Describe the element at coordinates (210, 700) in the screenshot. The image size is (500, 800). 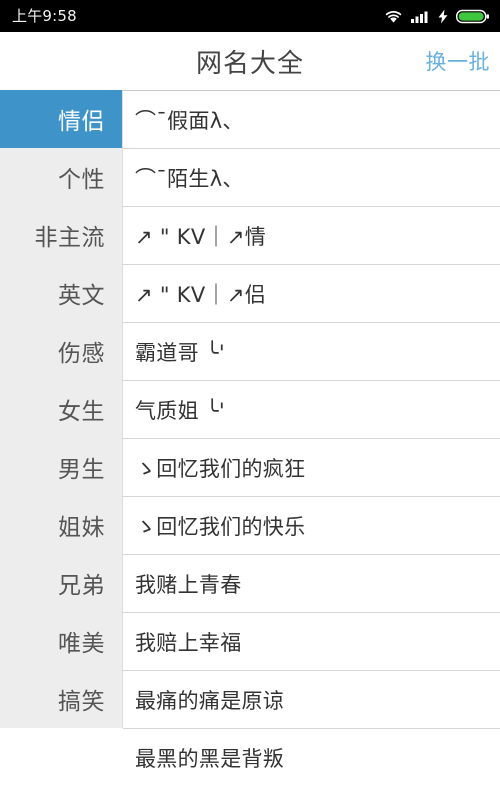
I see `list-item-label: 最痛的痛是原谅` at that location.